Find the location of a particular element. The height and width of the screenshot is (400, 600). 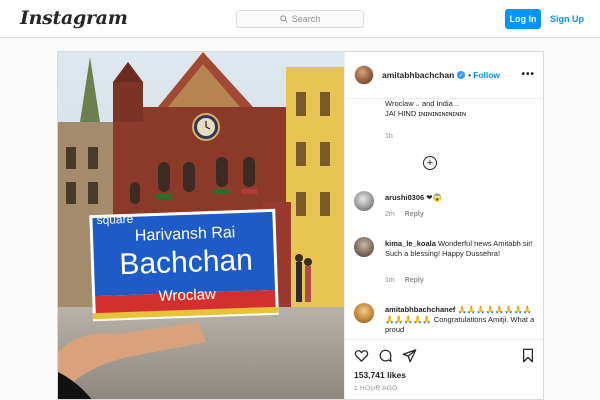

comment-body: arushi0306 ❤😱 is located at coordinates (461, 198).